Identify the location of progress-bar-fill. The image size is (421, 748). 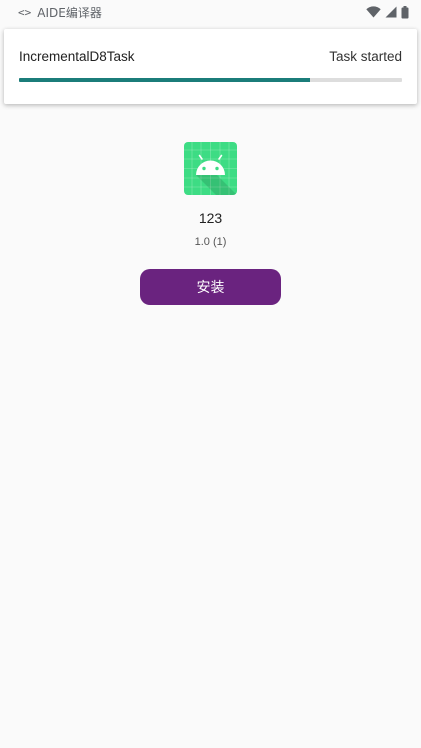
(165, 80).